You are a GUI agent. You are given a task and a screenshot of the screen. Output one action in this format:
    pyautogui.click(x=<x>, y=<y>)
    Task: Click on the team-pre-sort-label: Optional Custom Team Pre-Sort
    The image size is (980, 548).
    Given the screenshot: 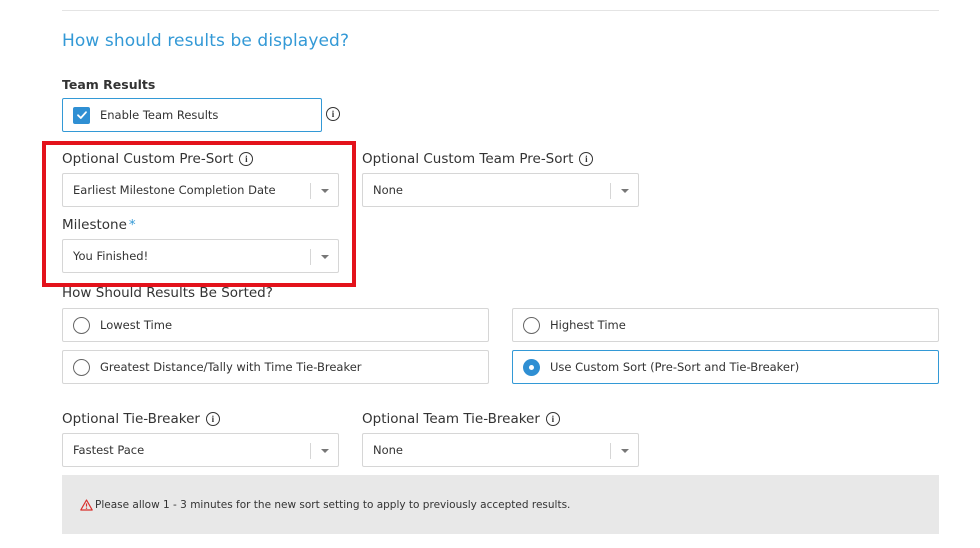 What is the action you would take?
    pyautogui.click(x=468, y=159)
    